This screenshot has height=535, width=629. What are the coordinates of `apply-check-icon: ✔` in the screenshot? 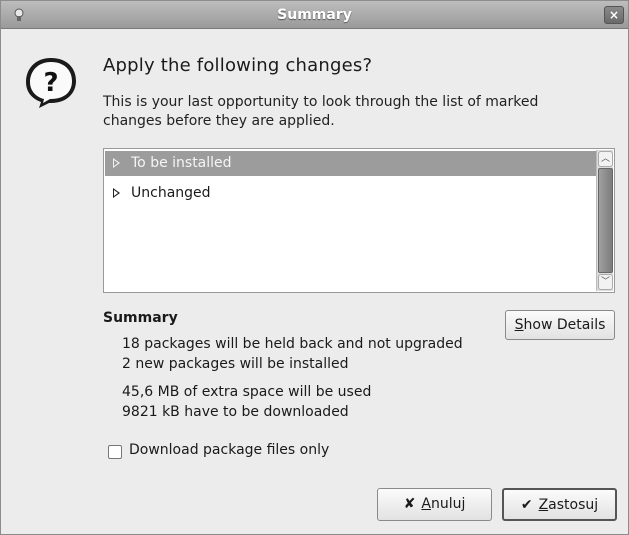 It's located at (526, 505).